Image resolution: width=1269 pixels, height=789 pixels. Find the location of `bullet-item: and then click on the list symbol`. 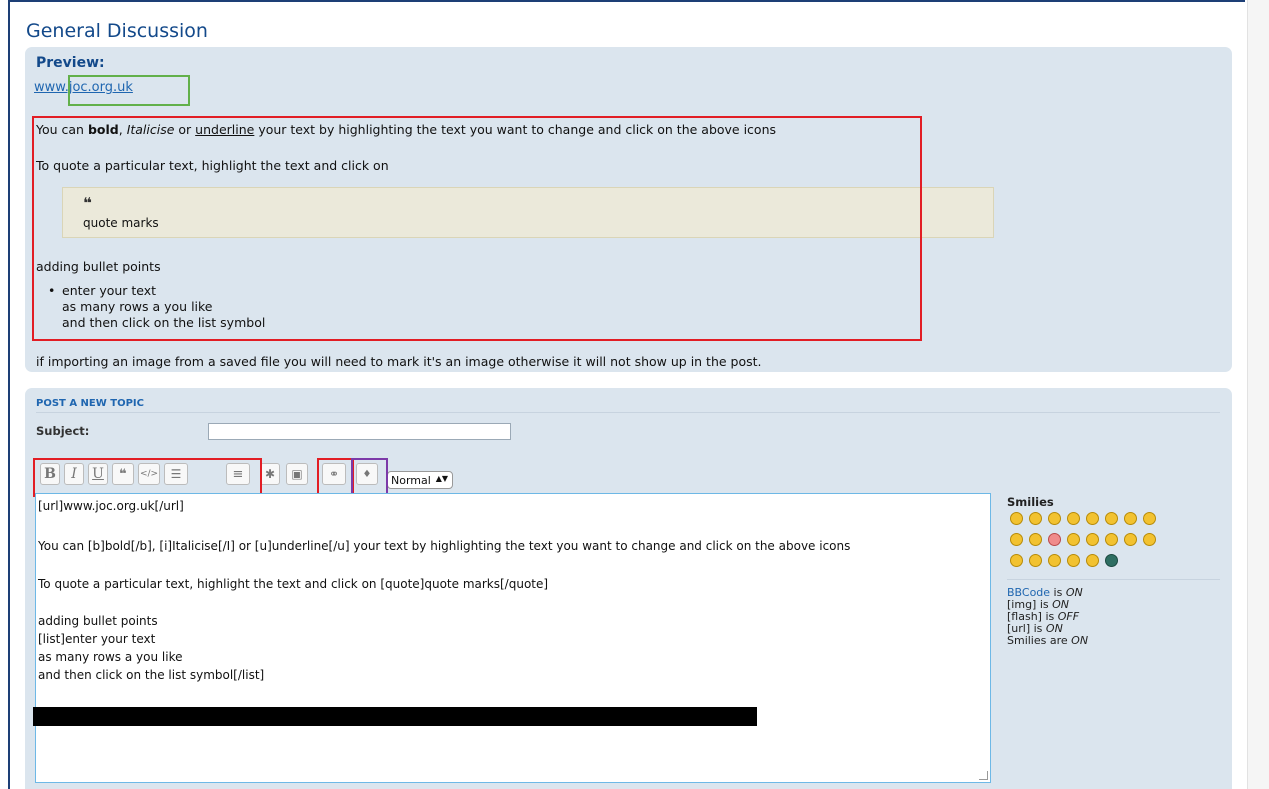

bullet-item: and then click on the list symbol is located at coordinates (158, 323).